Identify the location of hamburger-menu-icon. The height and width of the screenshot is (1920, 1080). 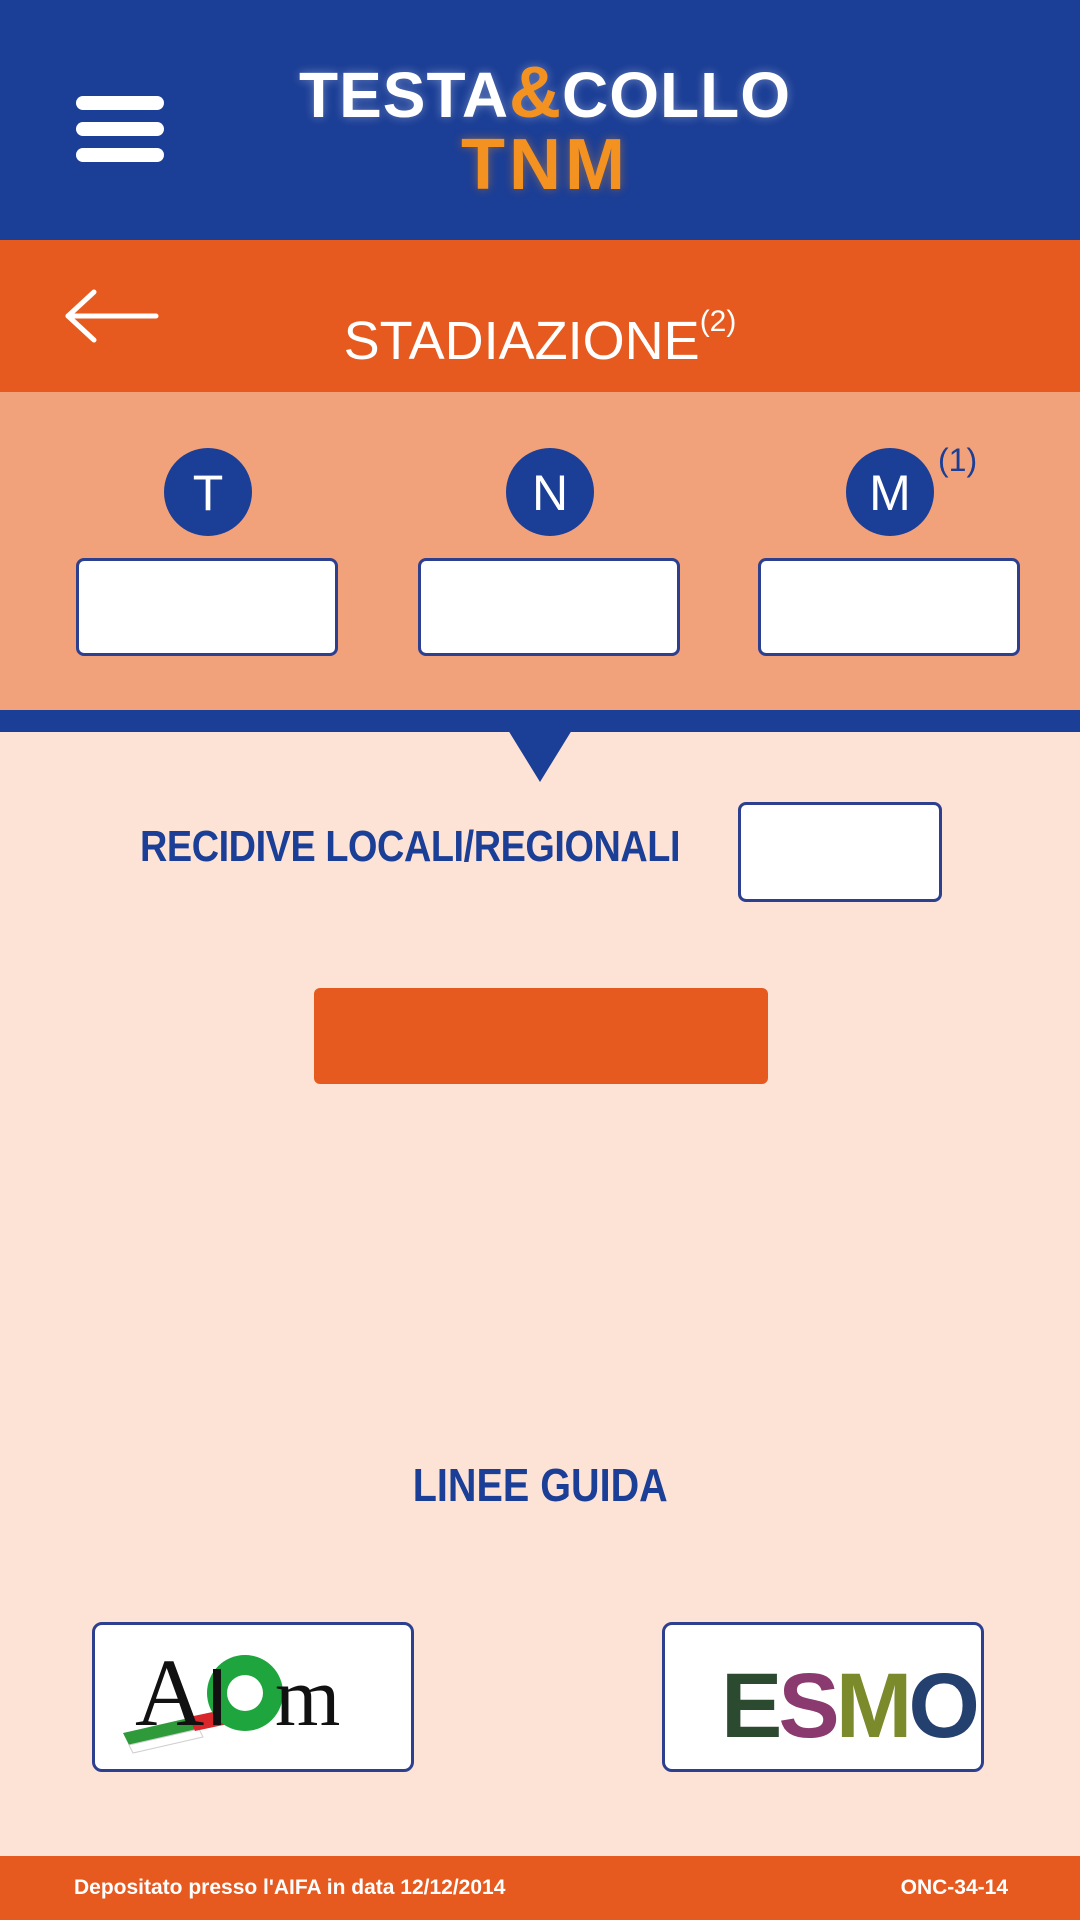
(120, 129).